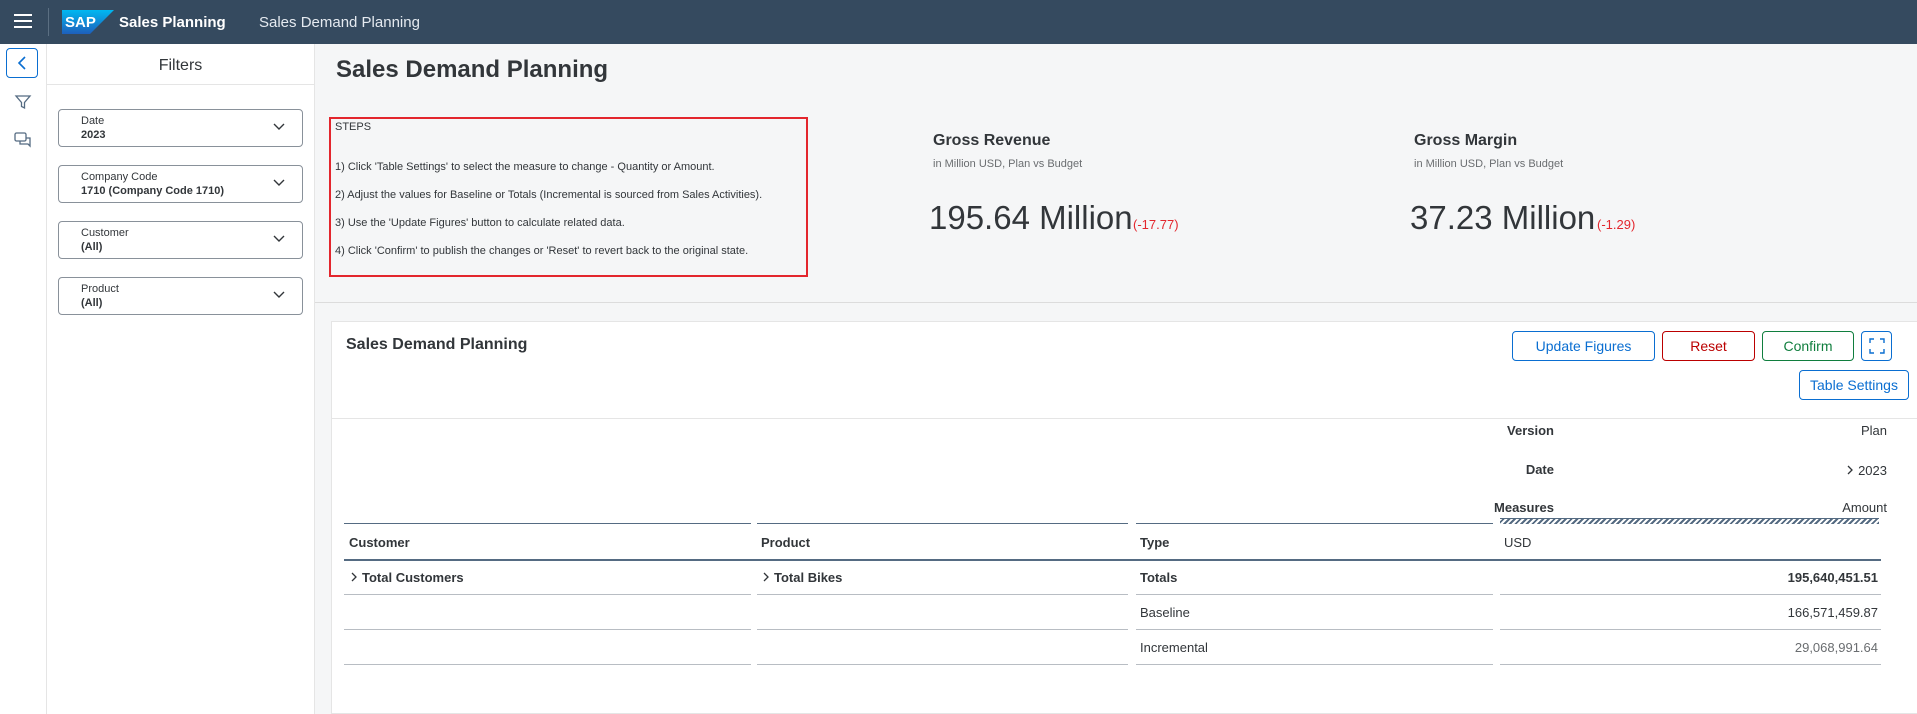 Image resolution: width=1917 pixels, height=714 pixels. I want to click on kpi-value: 195.64 Million, so click(1031, 218).